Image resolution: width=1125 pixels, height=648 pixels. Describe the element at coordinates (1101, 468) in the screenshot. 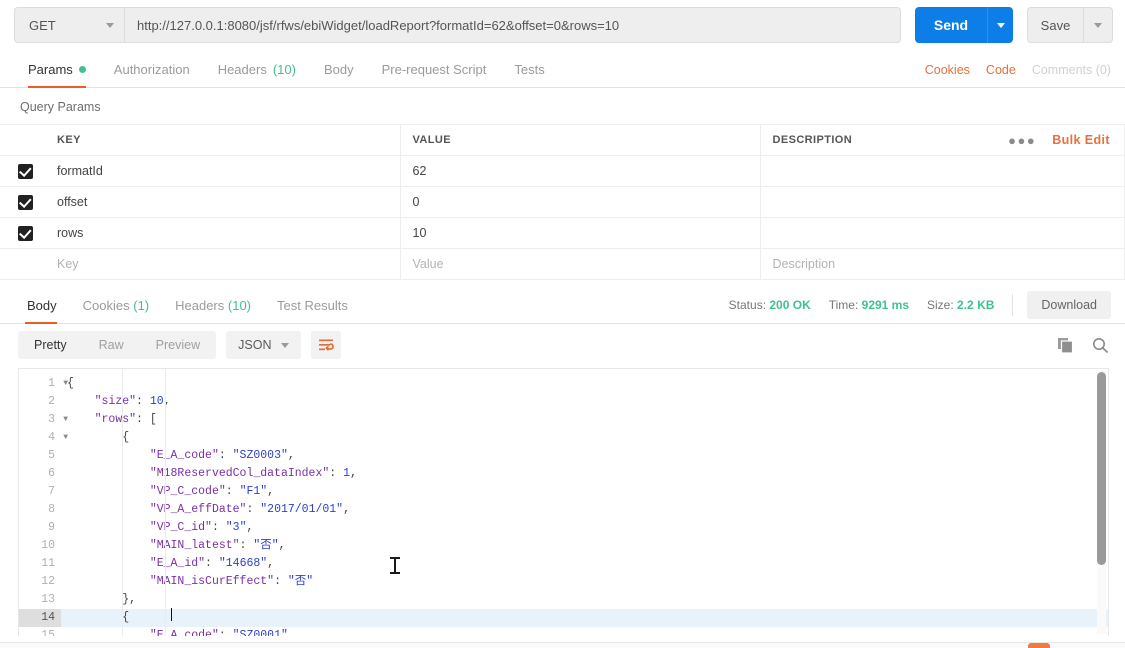

I see `code-scrollbar-thumb` at that location.